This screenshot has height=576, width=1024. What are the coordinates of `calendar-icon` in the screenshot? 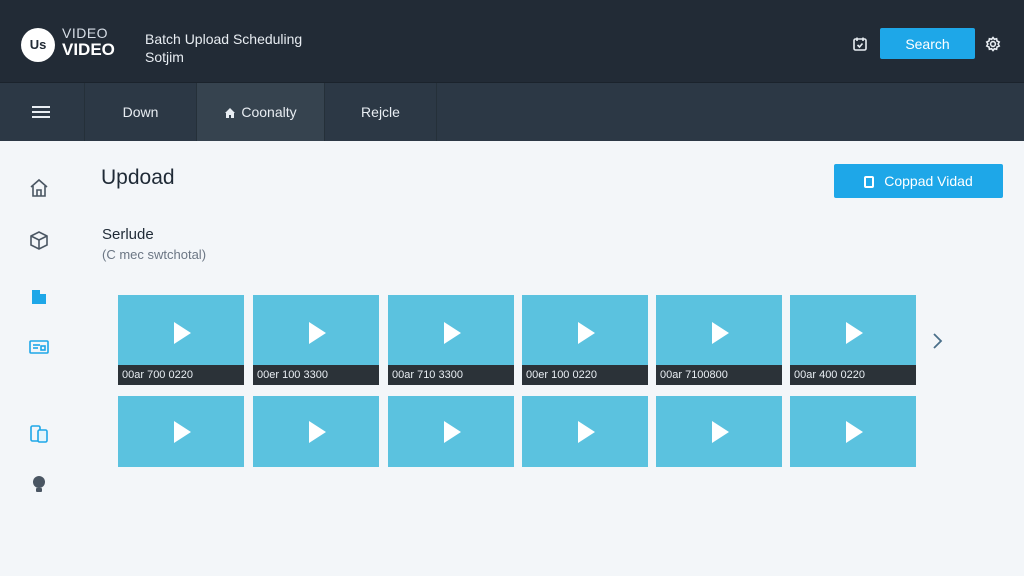 It's located at (860, 44).